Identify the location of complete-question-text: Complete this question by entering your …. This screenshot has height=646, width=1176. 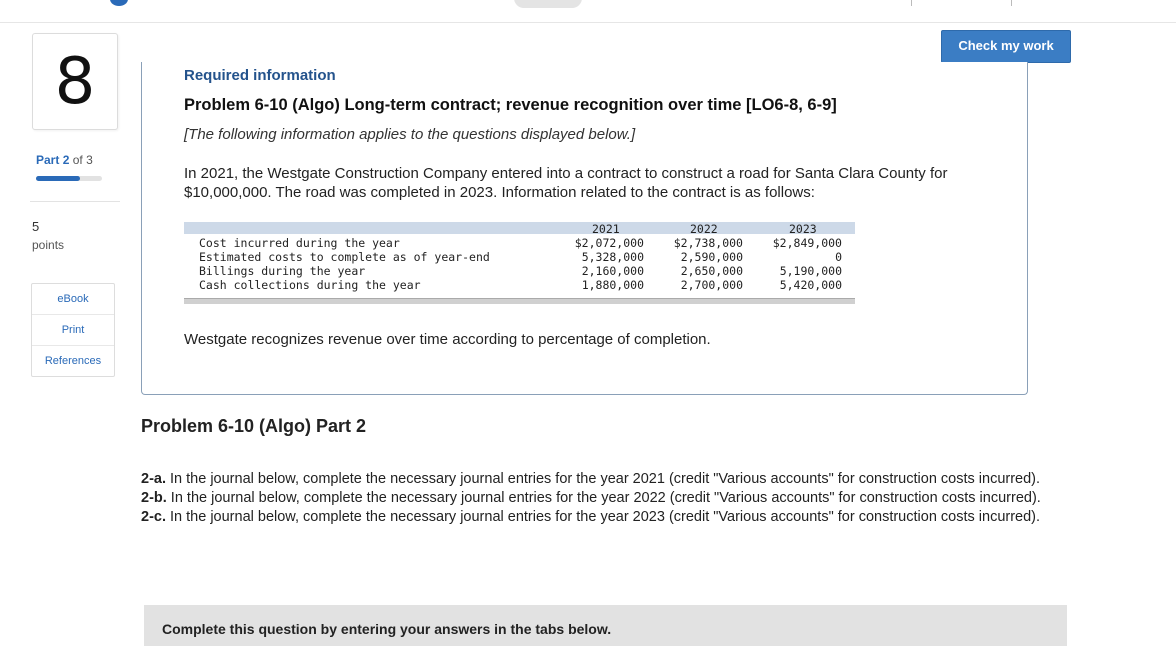
(387, 629).